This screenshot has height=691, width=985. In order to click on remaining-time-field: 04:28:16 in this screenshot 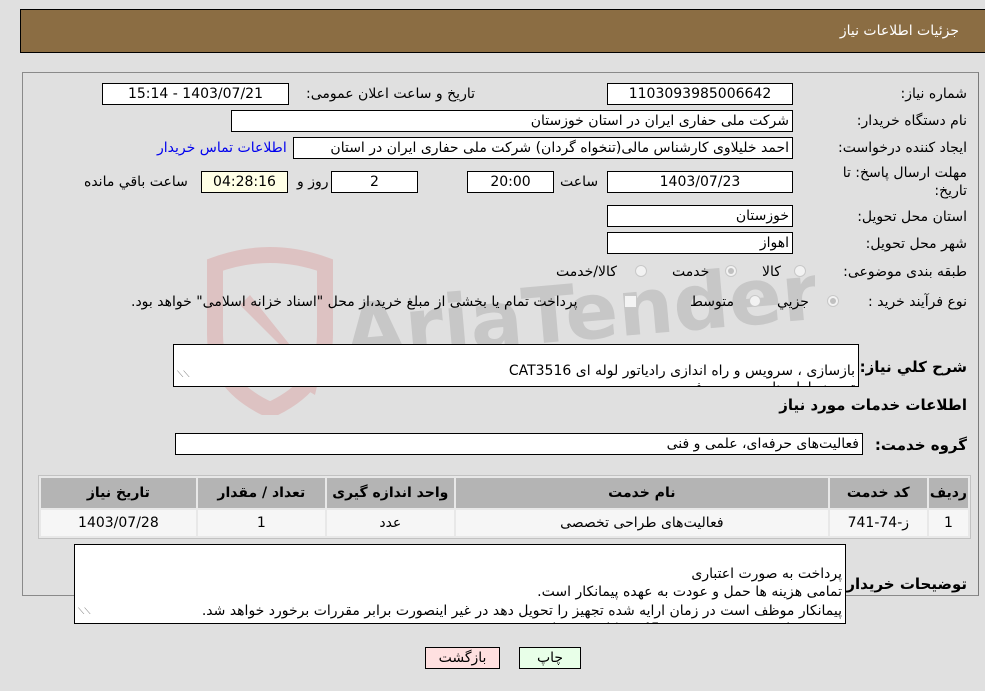, I will do `click(244, 182)`.